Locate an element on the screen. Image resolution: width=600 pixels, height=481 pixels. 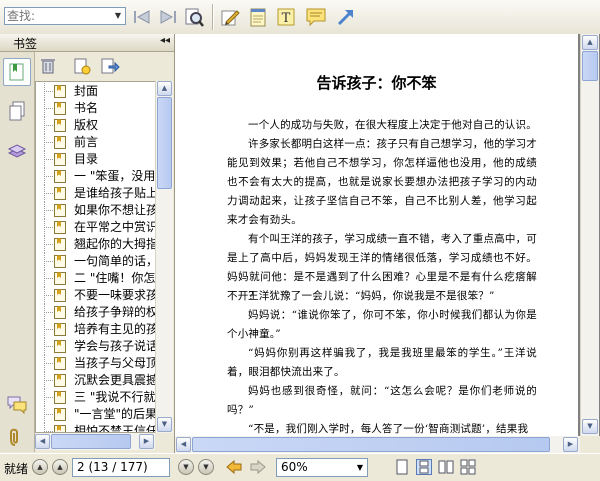
bookmark-item: 在平常之中赏识 is located at coordinates (96, 227).